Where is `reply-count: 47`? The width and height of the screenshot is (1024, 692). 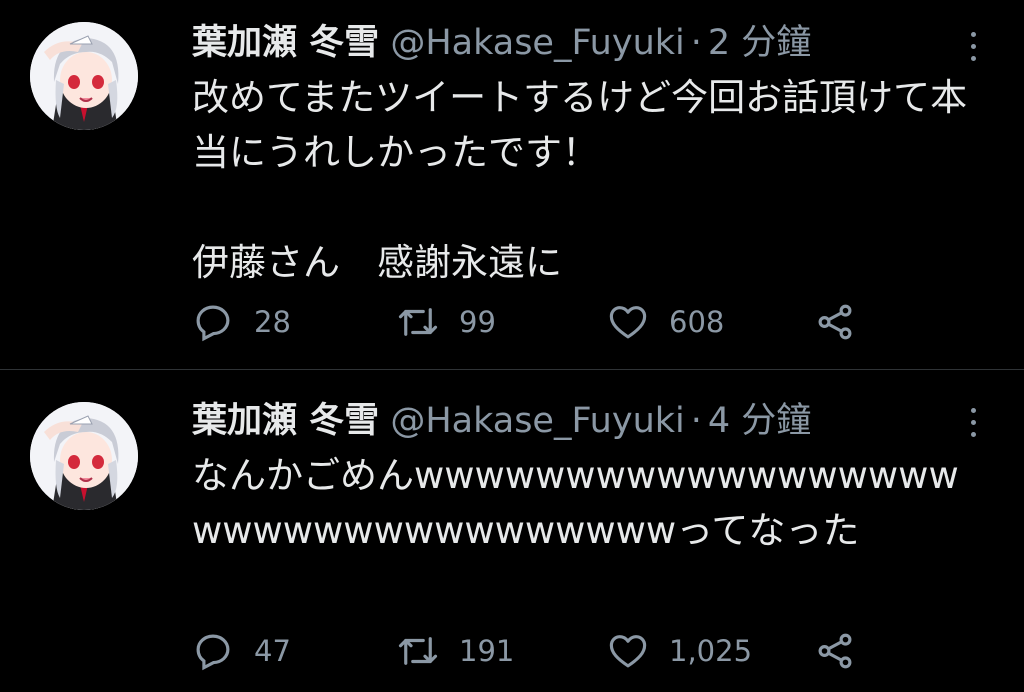 reply-count: 47 is located at coordinates (272, 651).